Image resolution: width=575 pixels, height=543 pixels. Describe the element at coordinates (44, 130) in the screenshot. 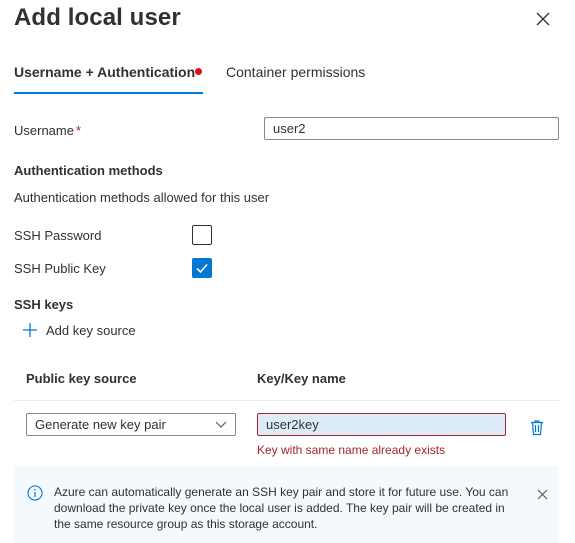

I see `username-label-text: Username` at that location.